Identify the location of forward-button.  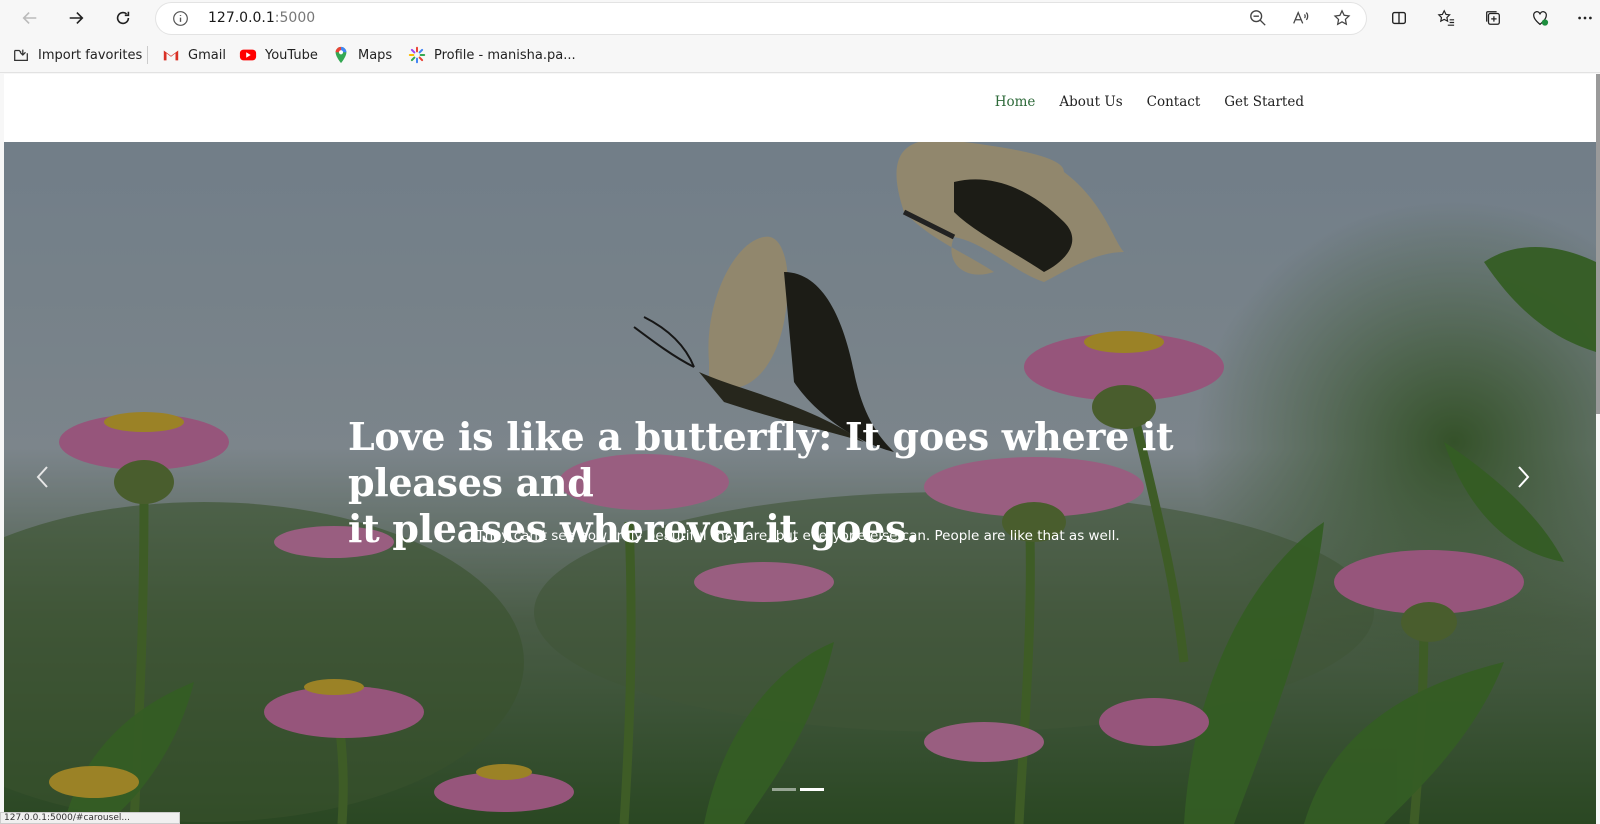
(76, 18).